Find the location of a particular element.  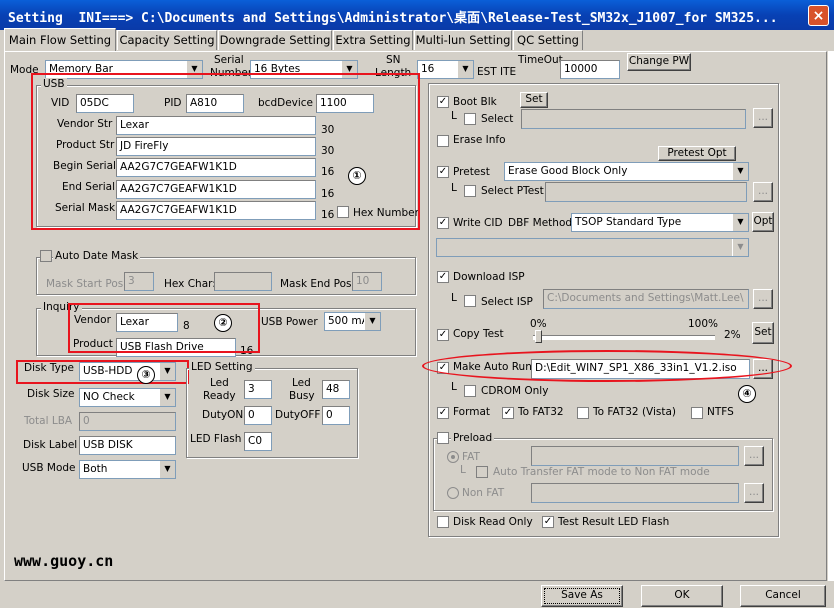

pretest-checkbox: ✓ is located at coordinates (443, 172).